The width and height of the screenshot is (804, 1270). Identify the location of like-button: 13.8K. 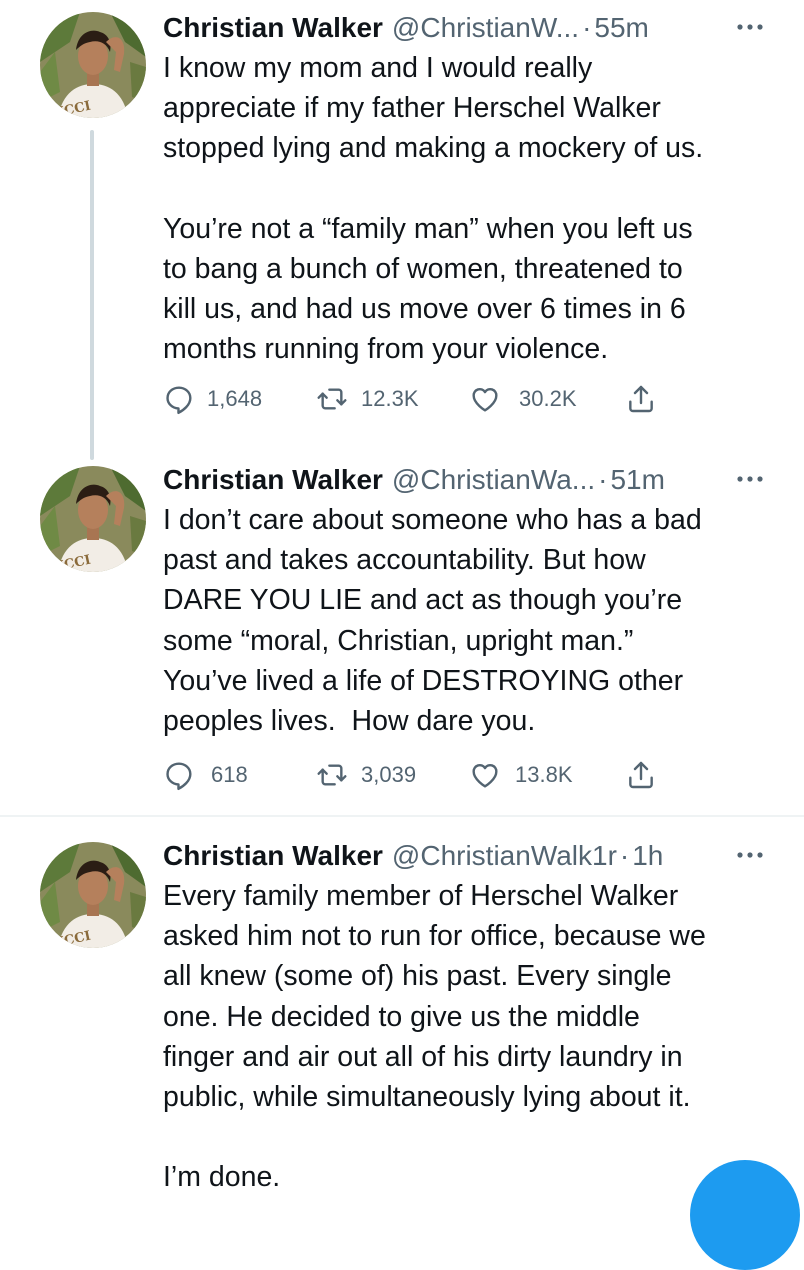
(521, 775).